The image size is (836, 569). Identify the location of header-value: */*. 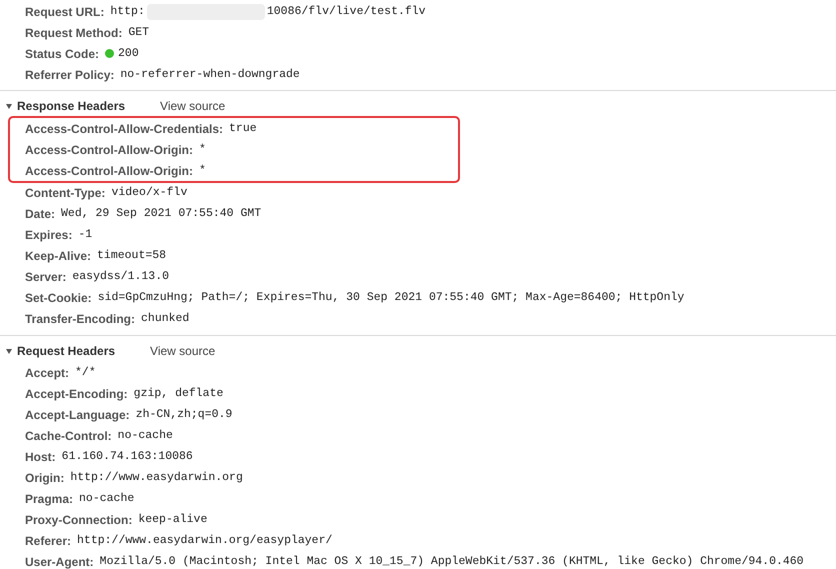
(85, 372).